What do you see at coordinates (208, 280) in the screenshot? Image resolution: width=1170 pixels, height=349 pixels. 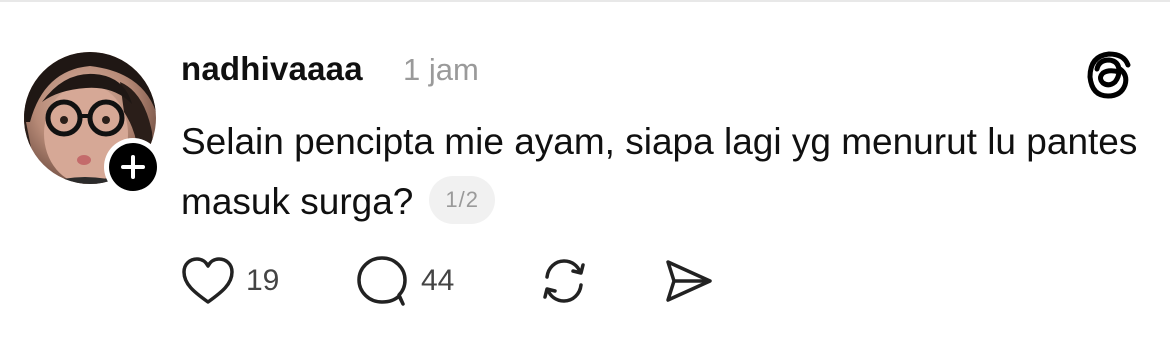 I see `heart-icon` at bounding box center [208, 280].